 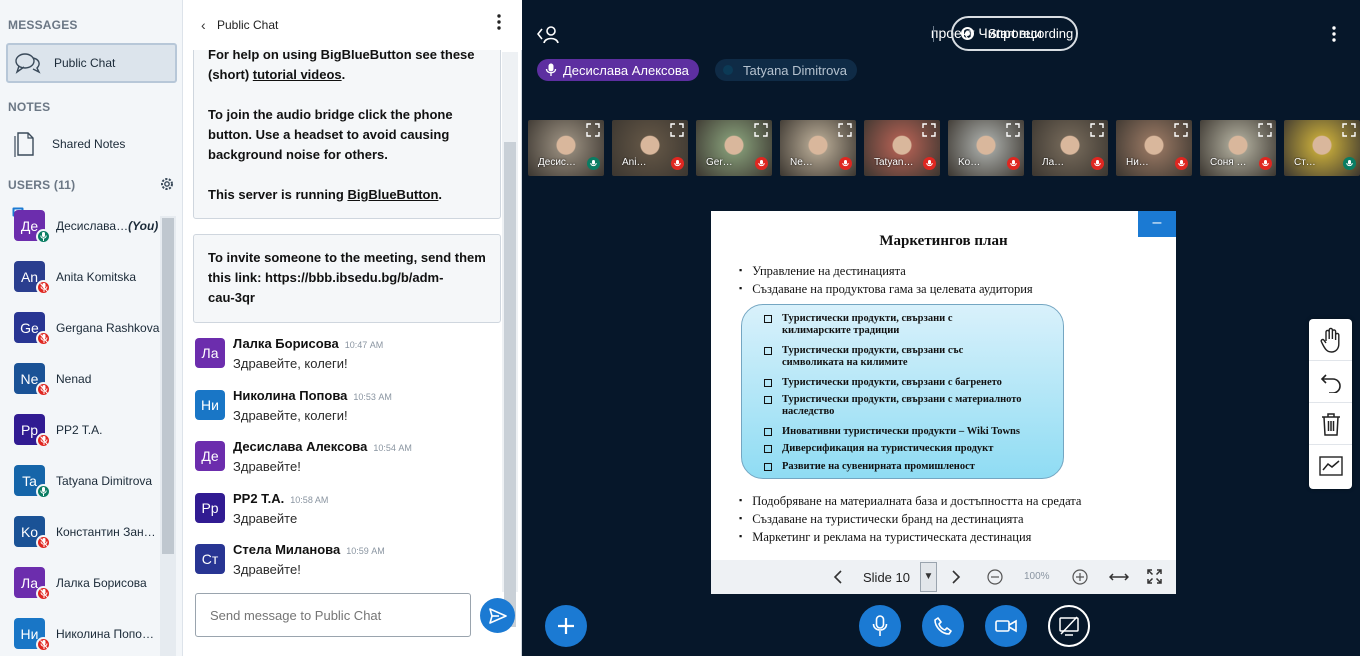 I want to click on user-list-item: Де Десислава…(You), so click(x=80, y=225).